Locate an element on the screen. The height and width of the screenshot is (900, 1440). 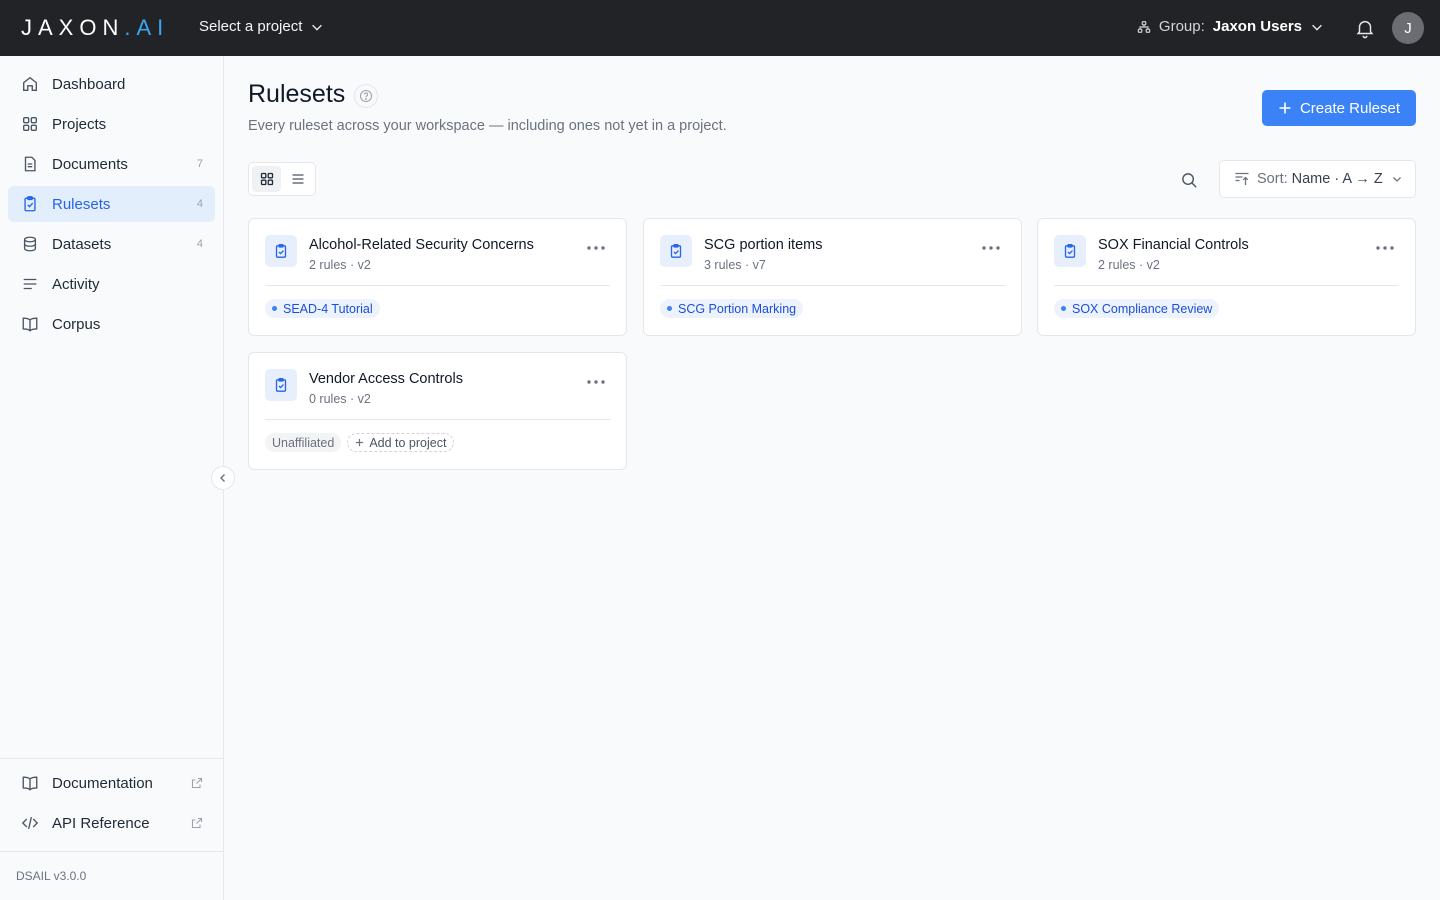
sidebar-item-rulesets: Rulesets 4 is located at coordinates (111, 204).